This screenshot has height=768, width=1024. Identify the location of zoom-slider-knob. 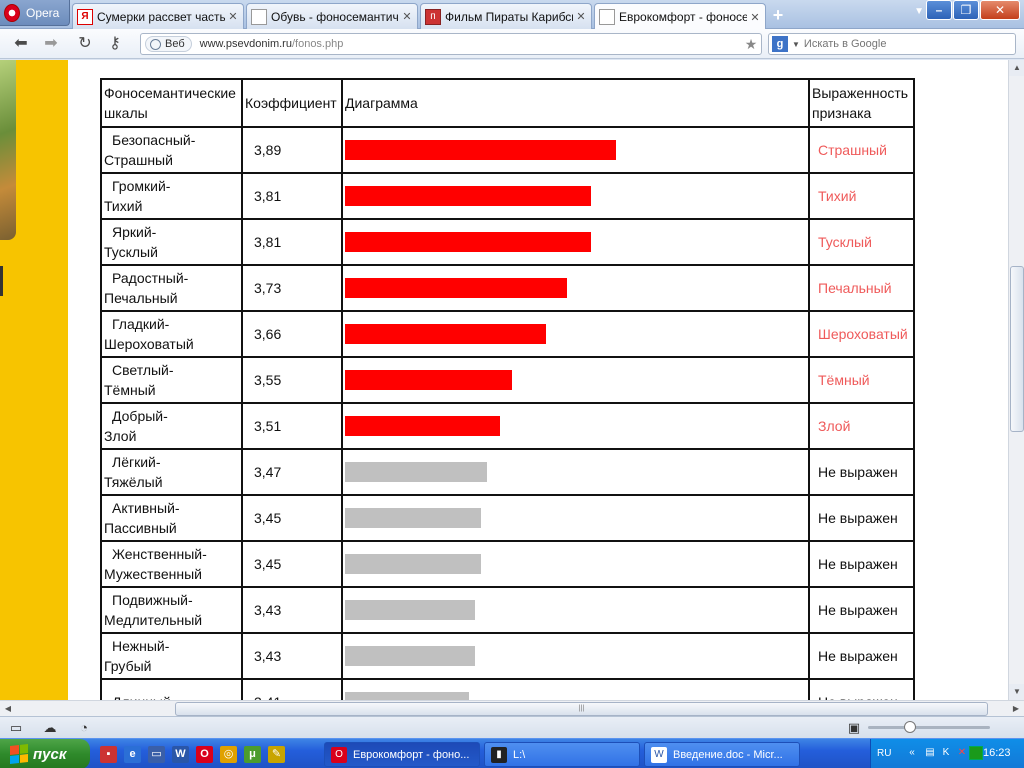
(910, 727).